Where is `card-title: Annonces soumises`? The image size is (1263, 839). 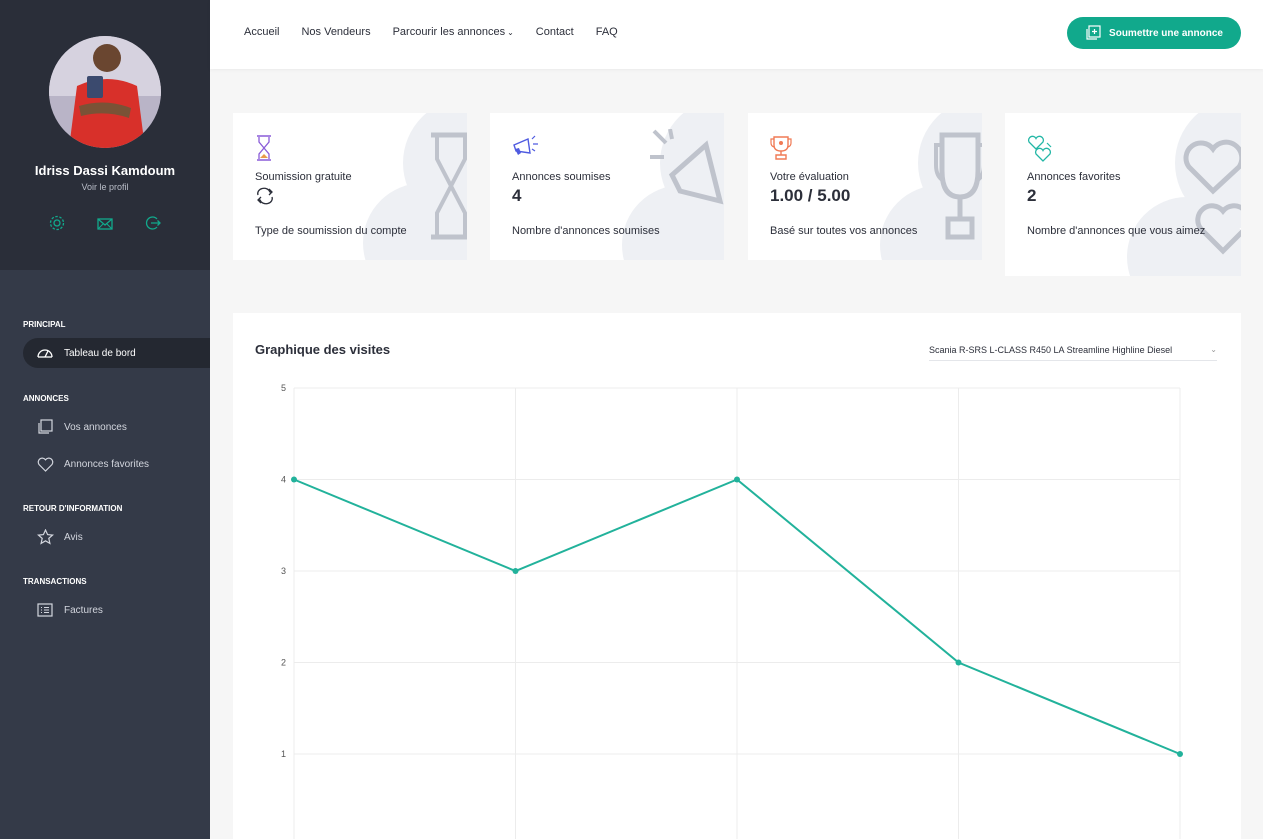 card-title: Annonces soumises is located at coordinates (561, 177).